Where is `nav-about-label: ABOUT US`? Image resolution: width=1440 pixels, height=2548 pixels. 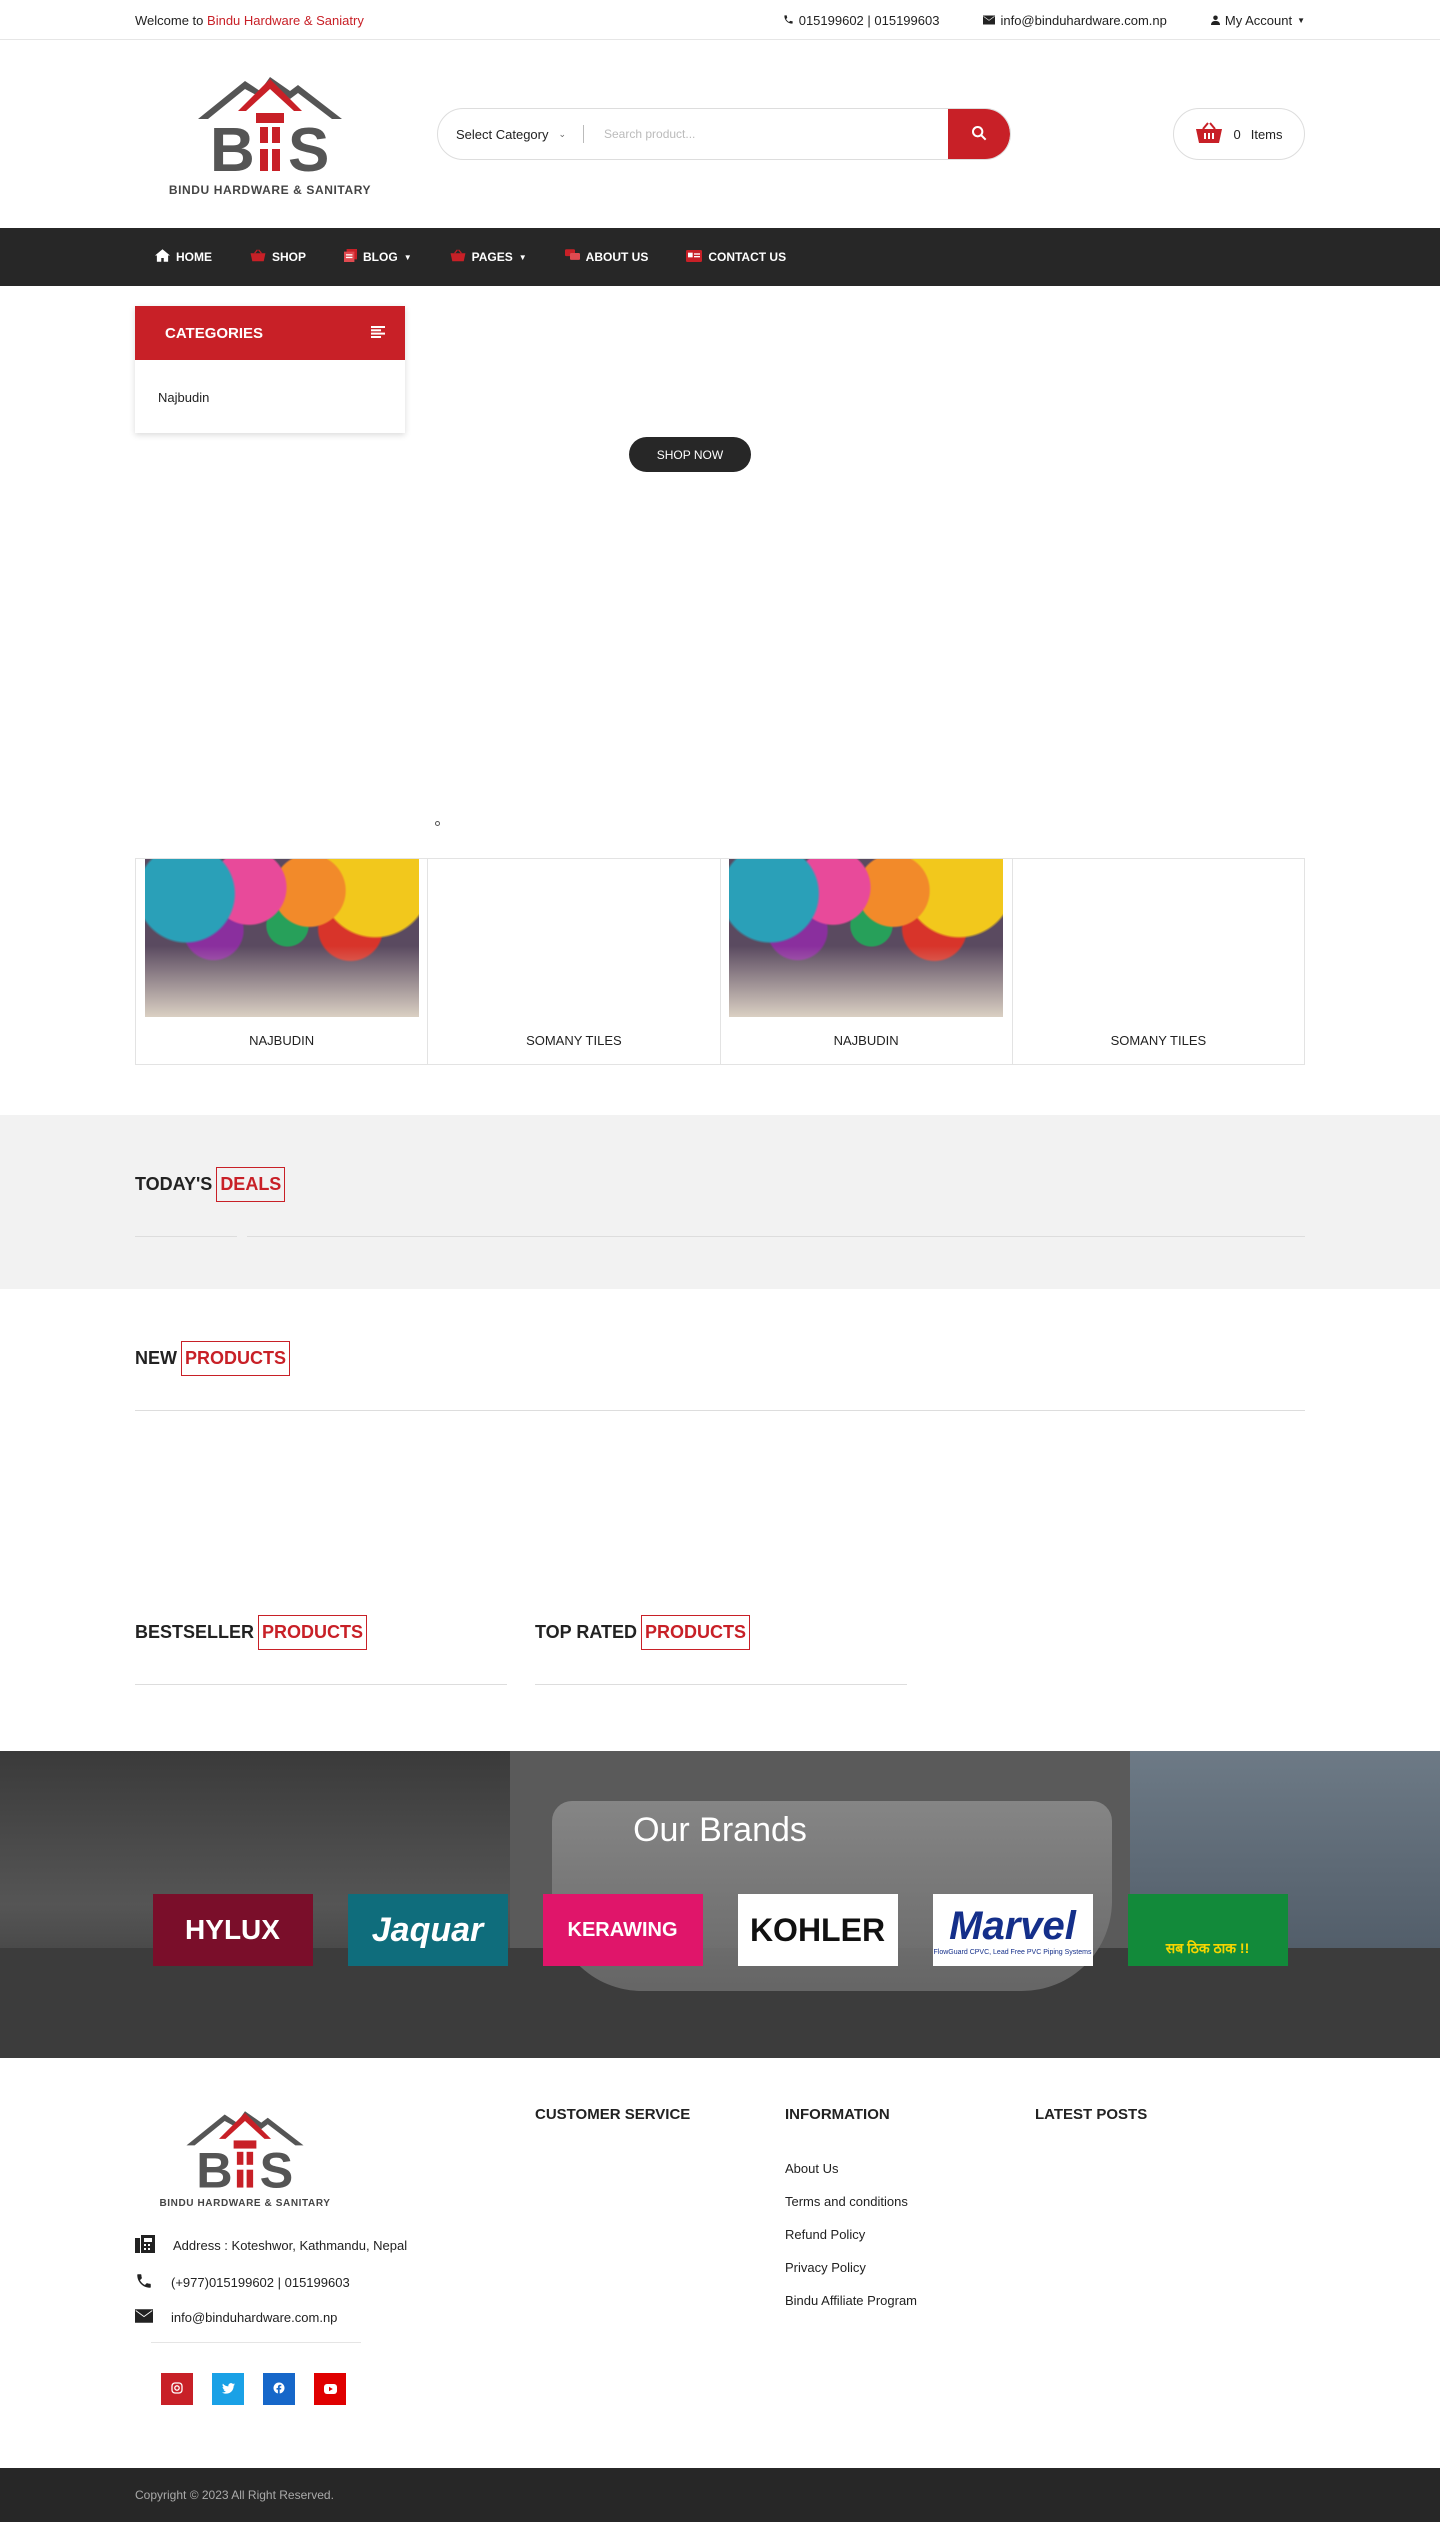
nav-about-label: ABOUT US is located at coordinates (617, 257).